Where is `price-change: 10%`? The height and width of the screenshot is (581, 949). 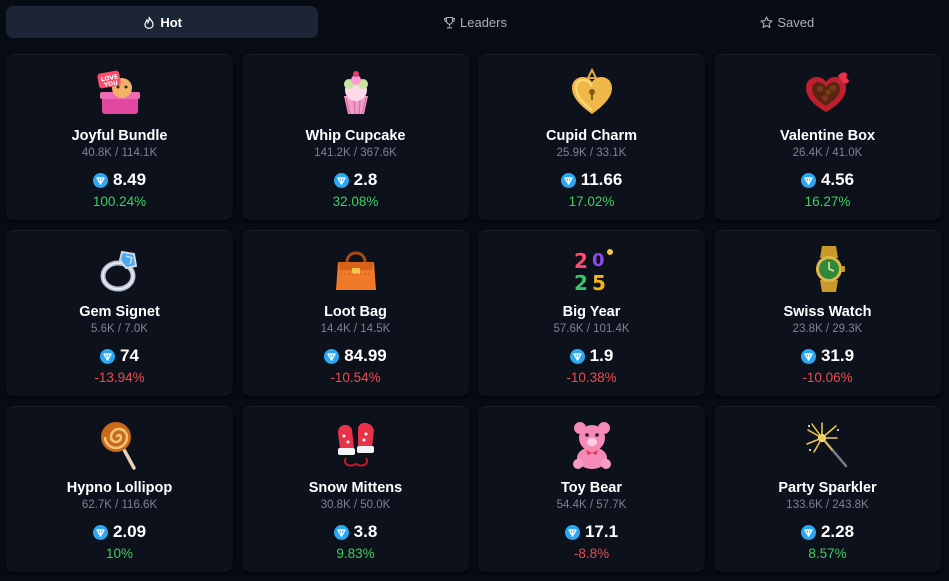
price-change: 10% is located at coordinates (119, 553).